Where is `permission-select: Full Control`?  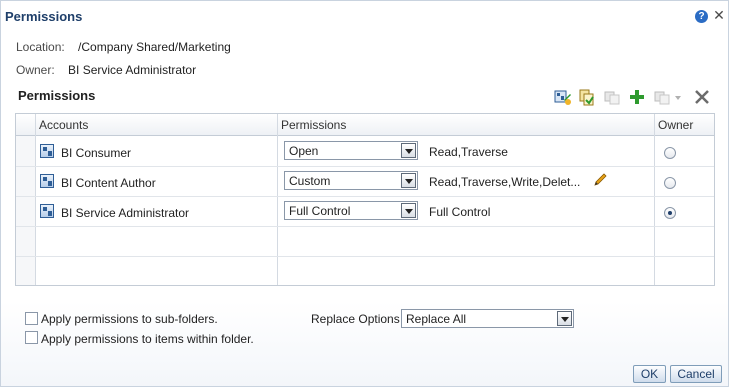 permission-select: Full Control is located at coordinates (351, 210).